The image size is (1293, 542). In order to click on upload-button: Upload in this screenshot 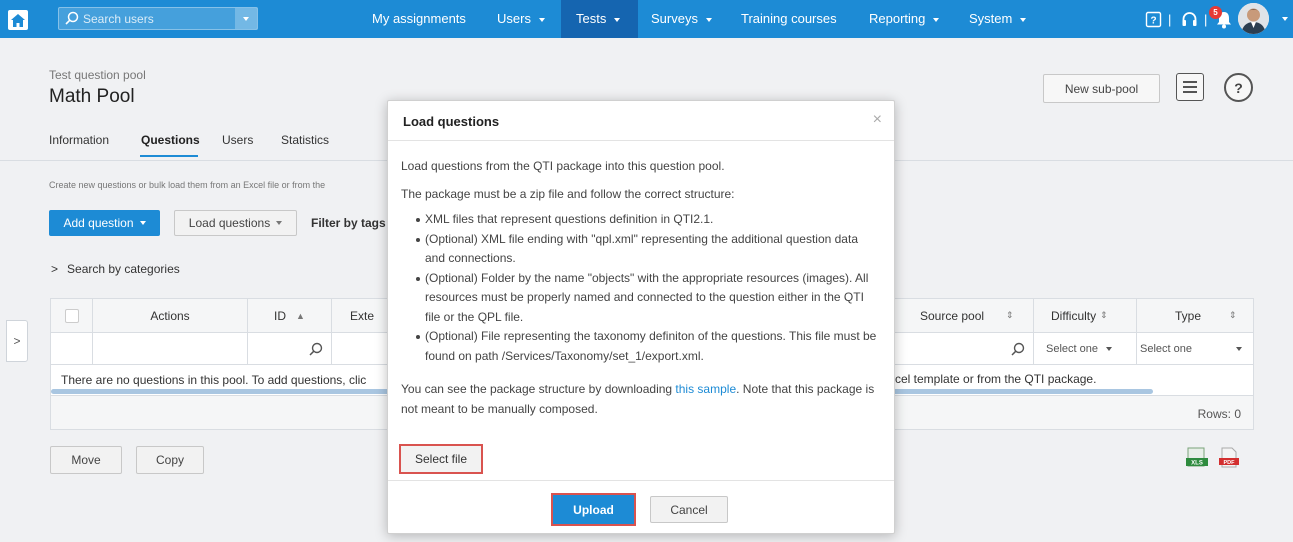, I will do `click(593, 509)`.